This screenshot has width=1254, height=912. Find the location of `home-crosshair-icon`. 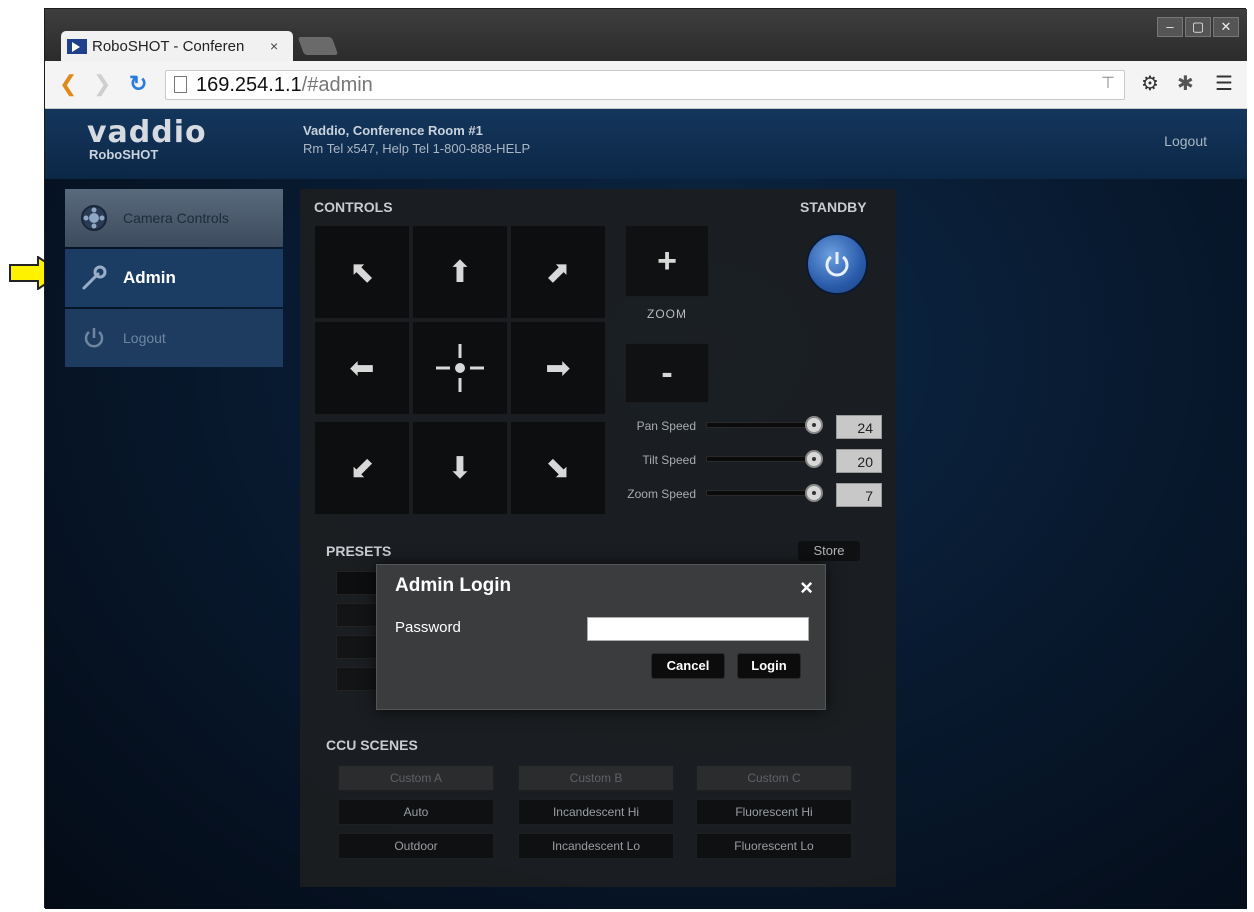

home-crosshair-icon is located at coordinates (460, 368).